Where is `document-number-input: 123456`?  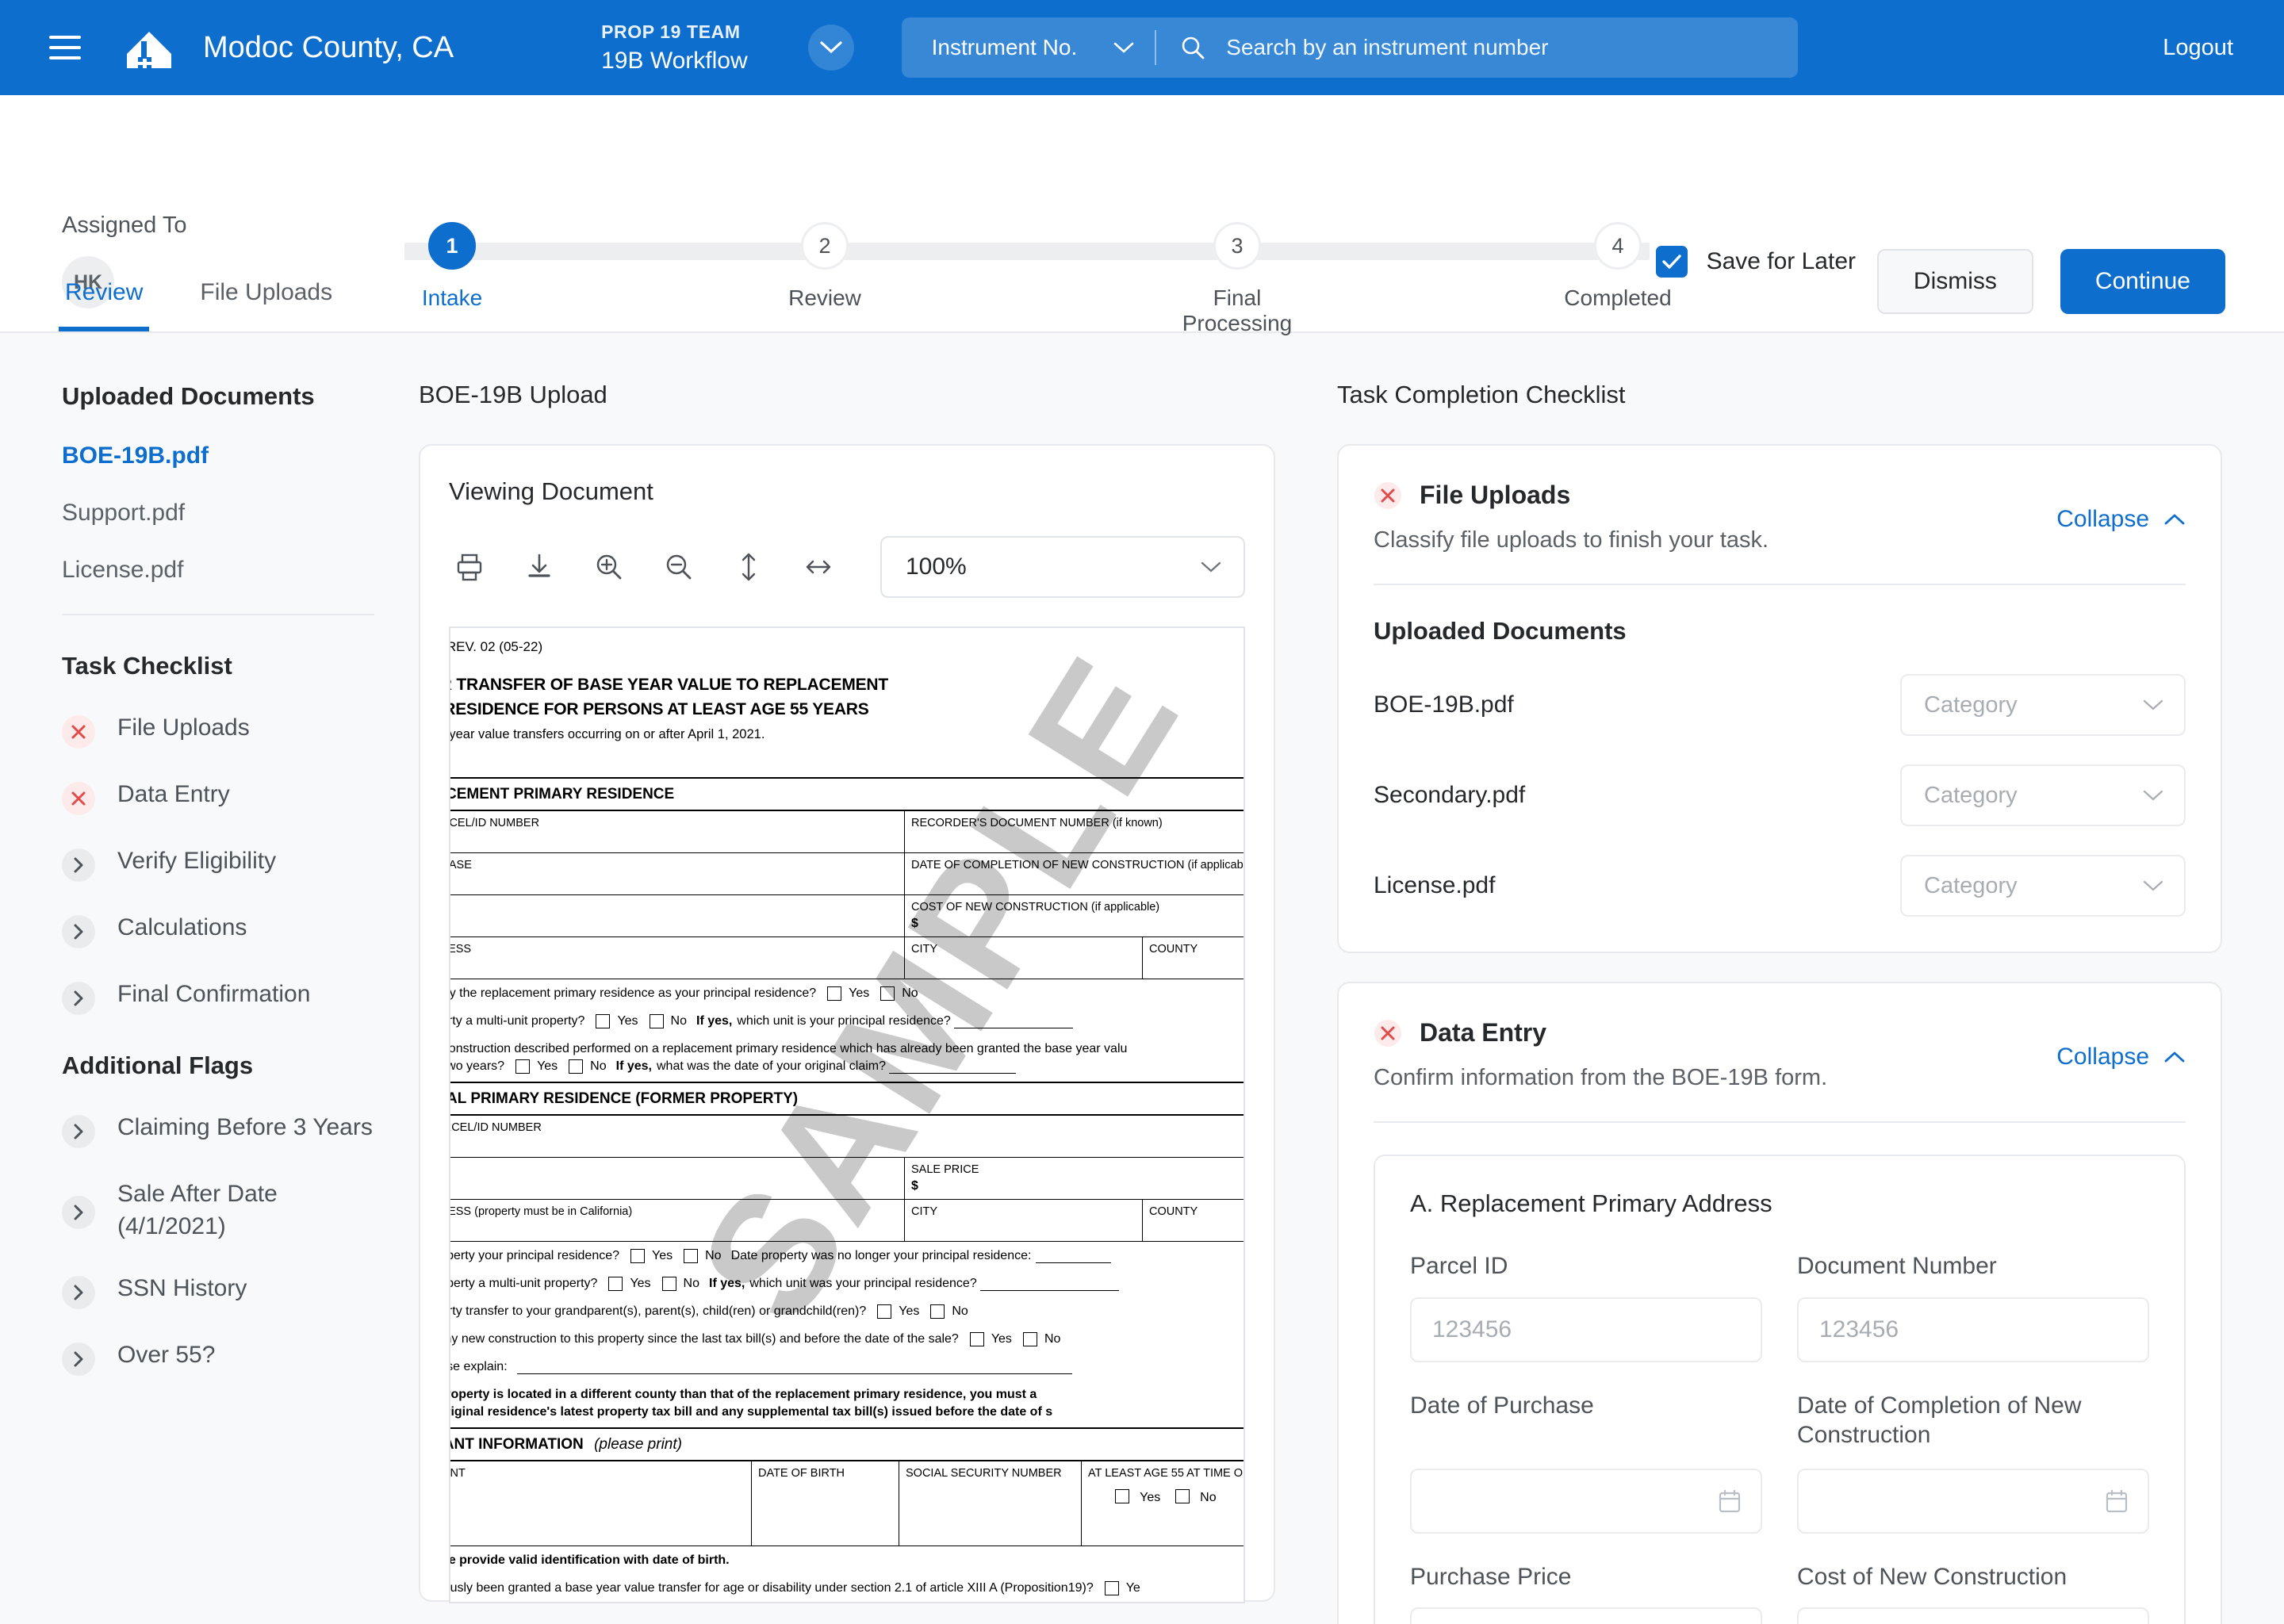 document-number-input: 123456 is located at coordinates (1973, 1329).